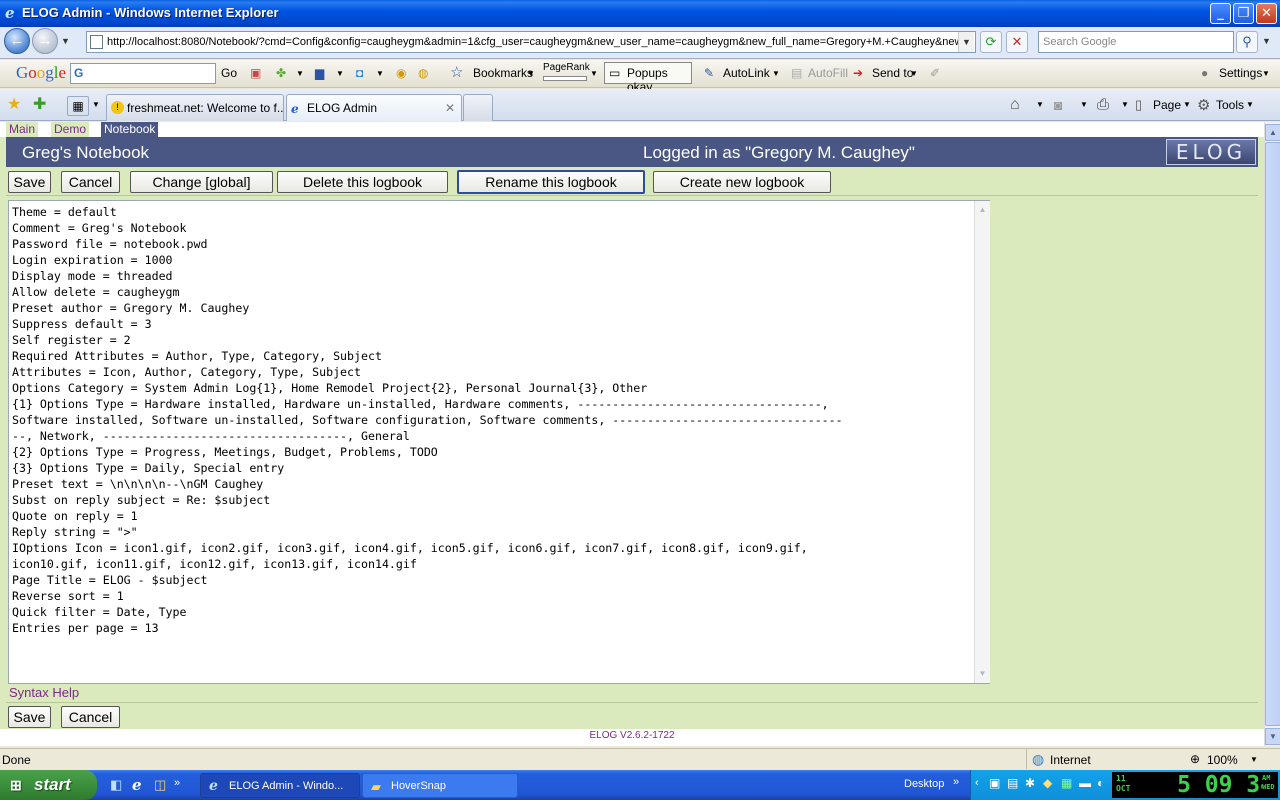 Image resolution: width=1280 pixels, height=800 pixels. I want to click on scroll-down-icon: ▼, so click(1272, 736).